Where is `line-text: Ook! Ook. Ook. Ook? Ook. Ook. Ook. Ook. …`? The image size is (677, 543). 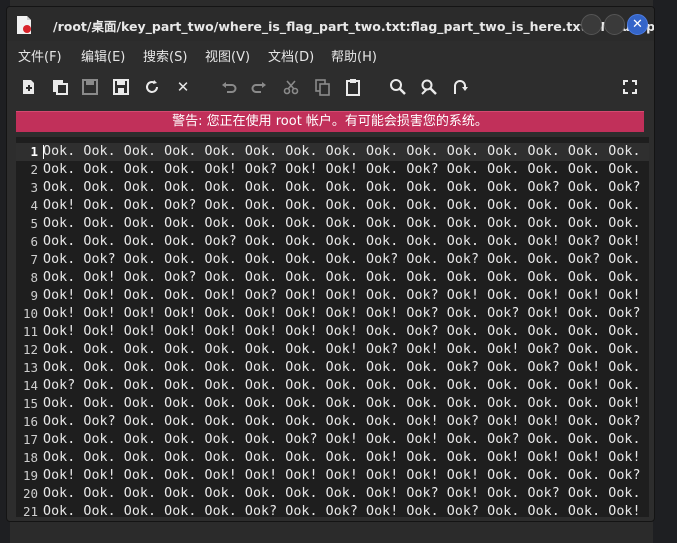
line-text: Ook! Ook. Ook. Ook? Ook. Ook. Ook. Ook. … is located at coordinates (342, 206).